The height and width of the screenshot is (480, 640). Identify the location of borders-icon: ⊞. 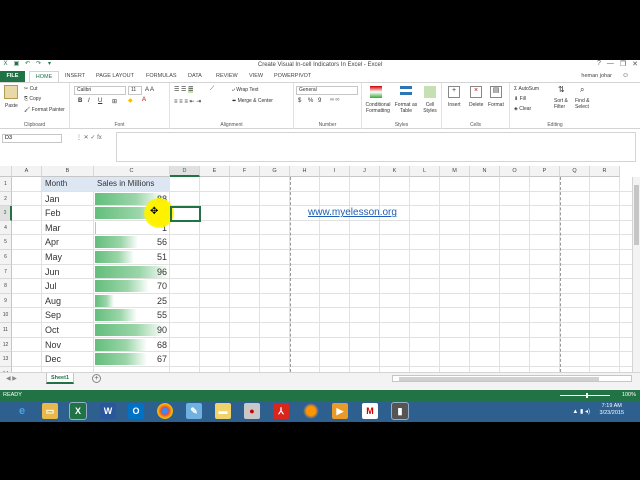
(114, 101).